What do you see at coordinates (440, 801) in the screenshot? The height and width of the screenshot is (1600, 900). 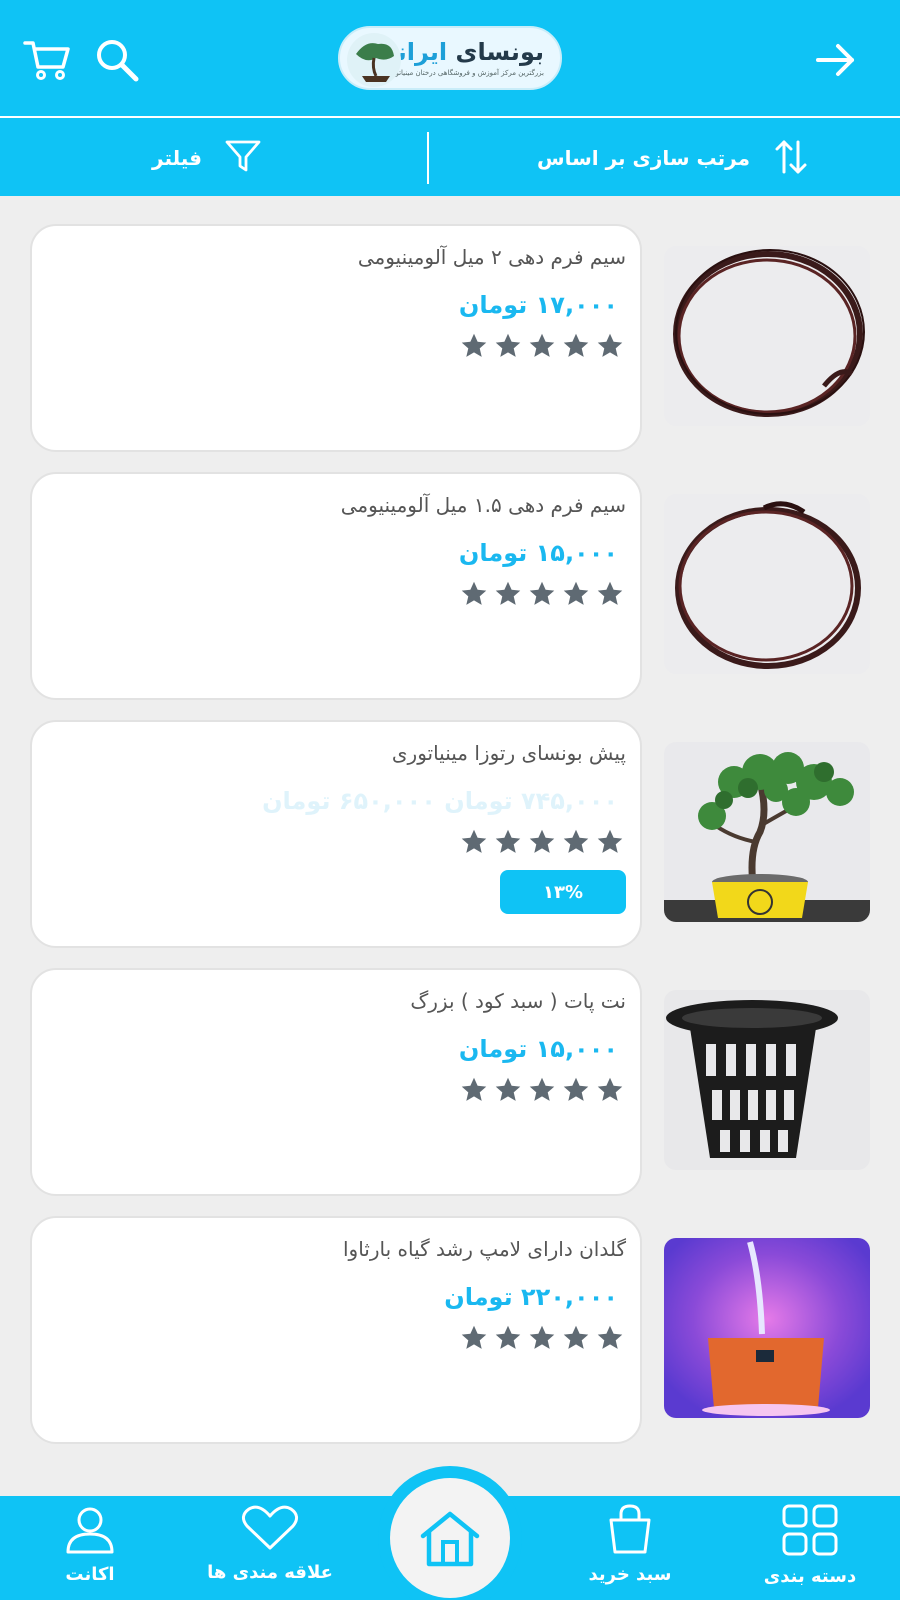 I see `product-price: ۷۴۵,۰۰۰ تومان ۶۵۰,۰۰۰ تومان` at bounding box center [440, 801].